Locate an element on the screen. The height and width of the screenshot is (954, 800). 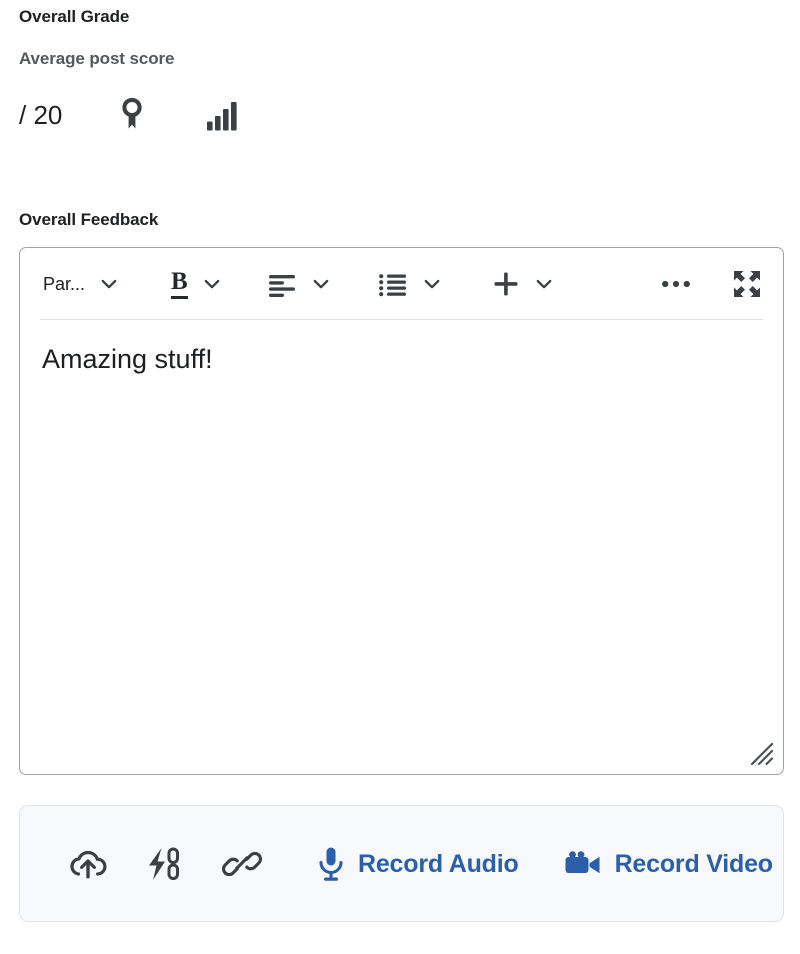
record-video-button: Record Video is located at coordinates (668, 864).